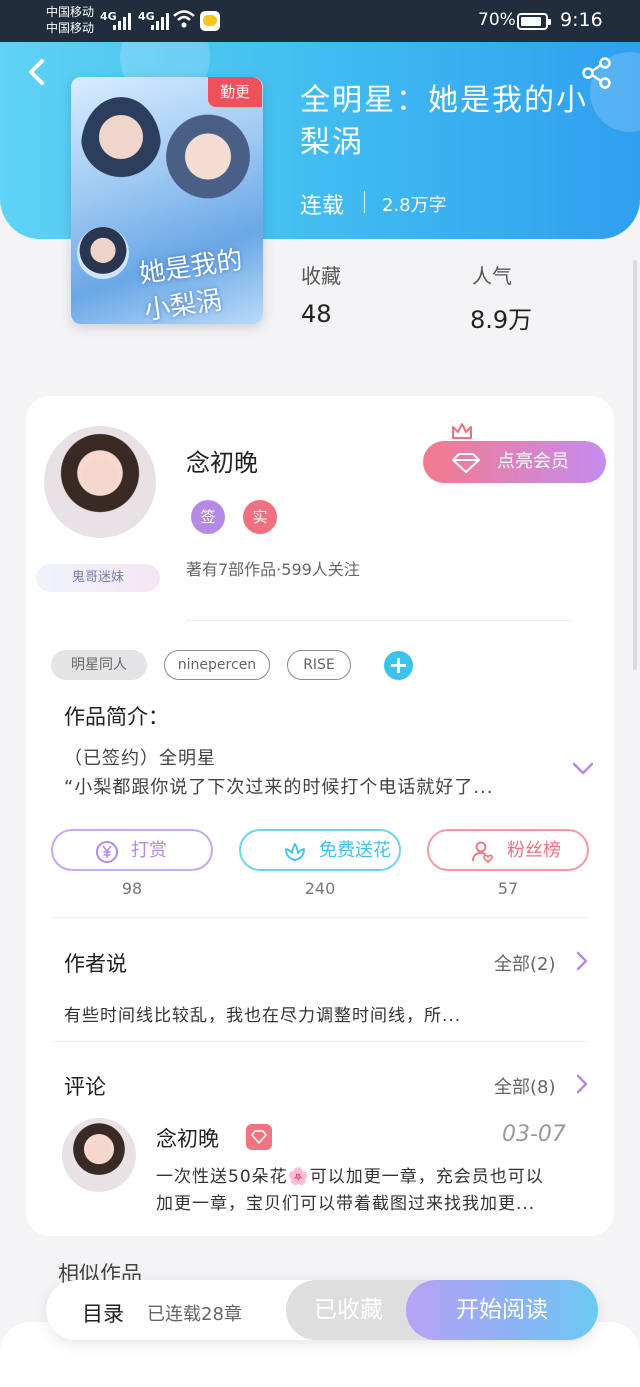  I want to click on send-flower-label: 免费送花, so click(355, 850).